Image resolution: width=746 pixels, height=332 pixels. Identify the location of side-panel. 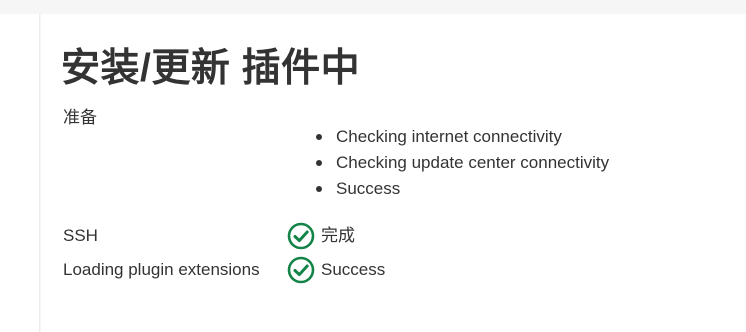
(20, 173).